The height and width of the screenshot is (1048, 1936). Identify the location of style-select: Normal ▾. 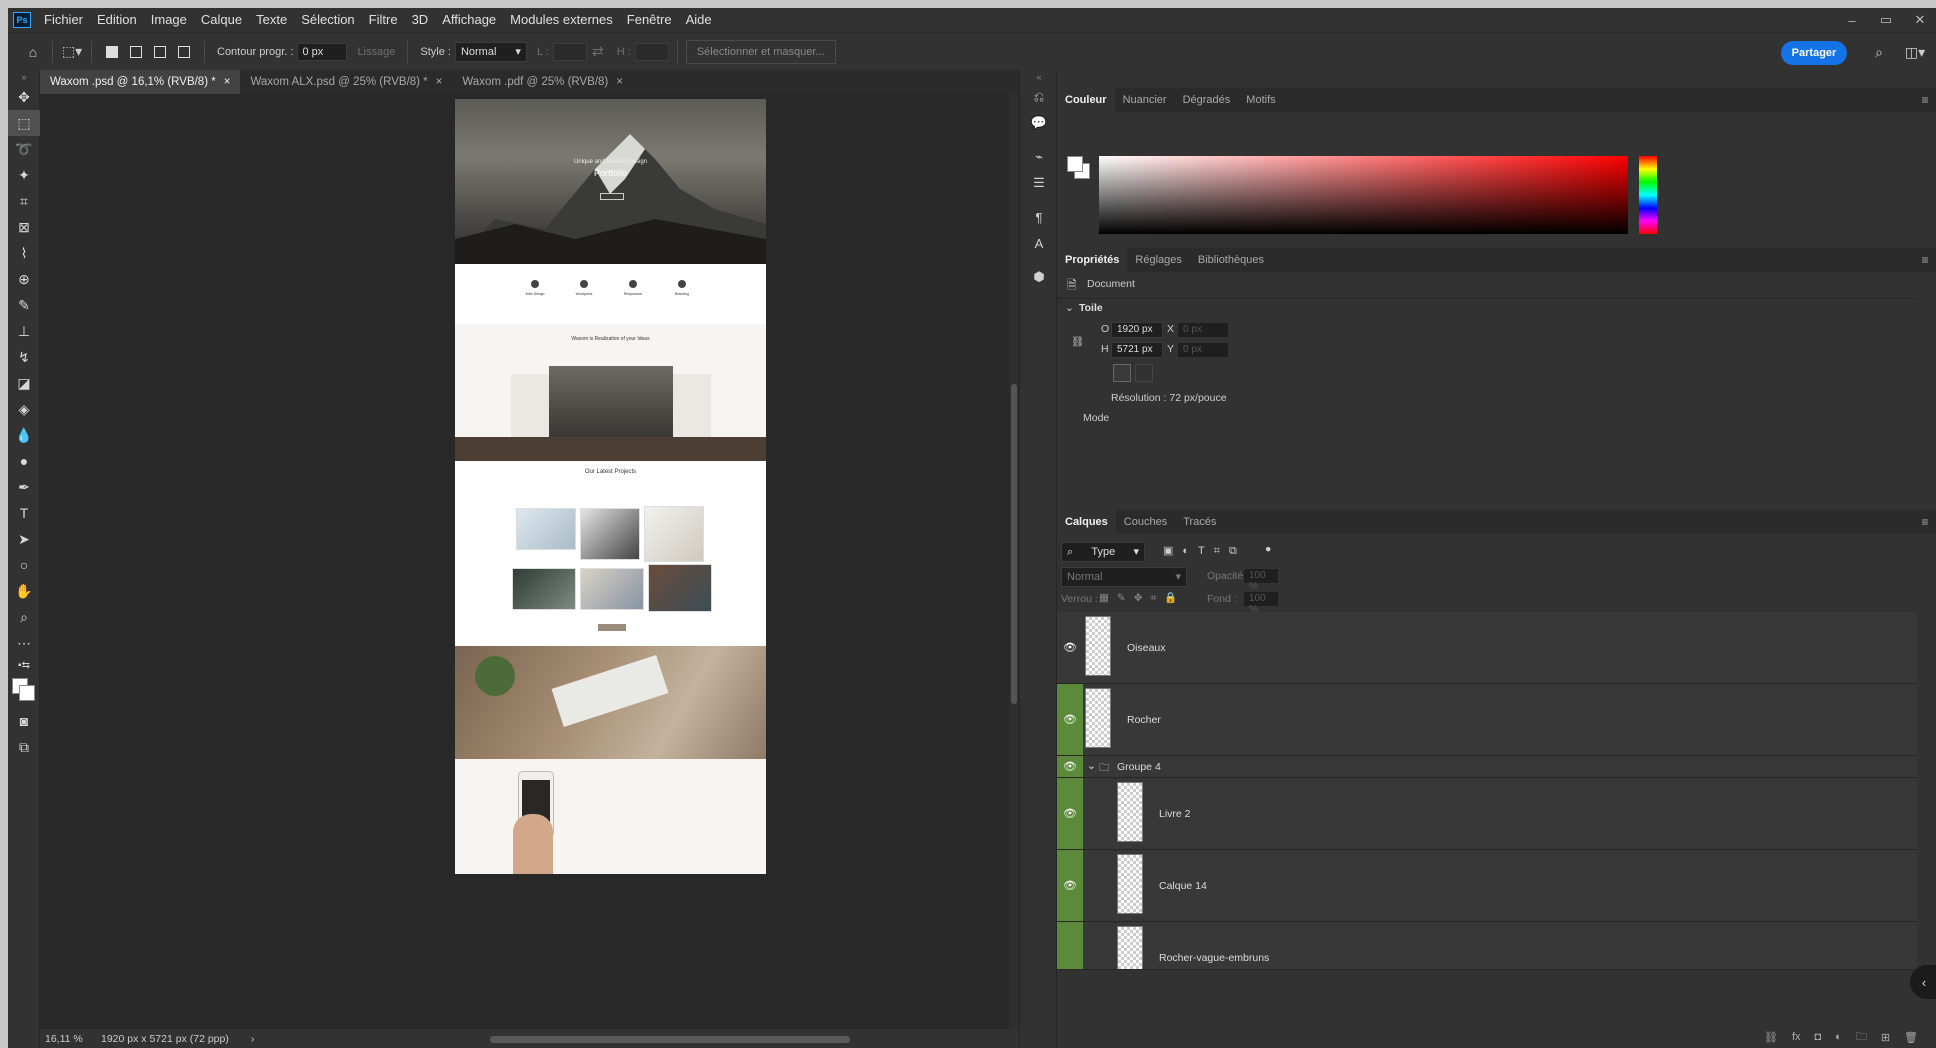
(490, 51).